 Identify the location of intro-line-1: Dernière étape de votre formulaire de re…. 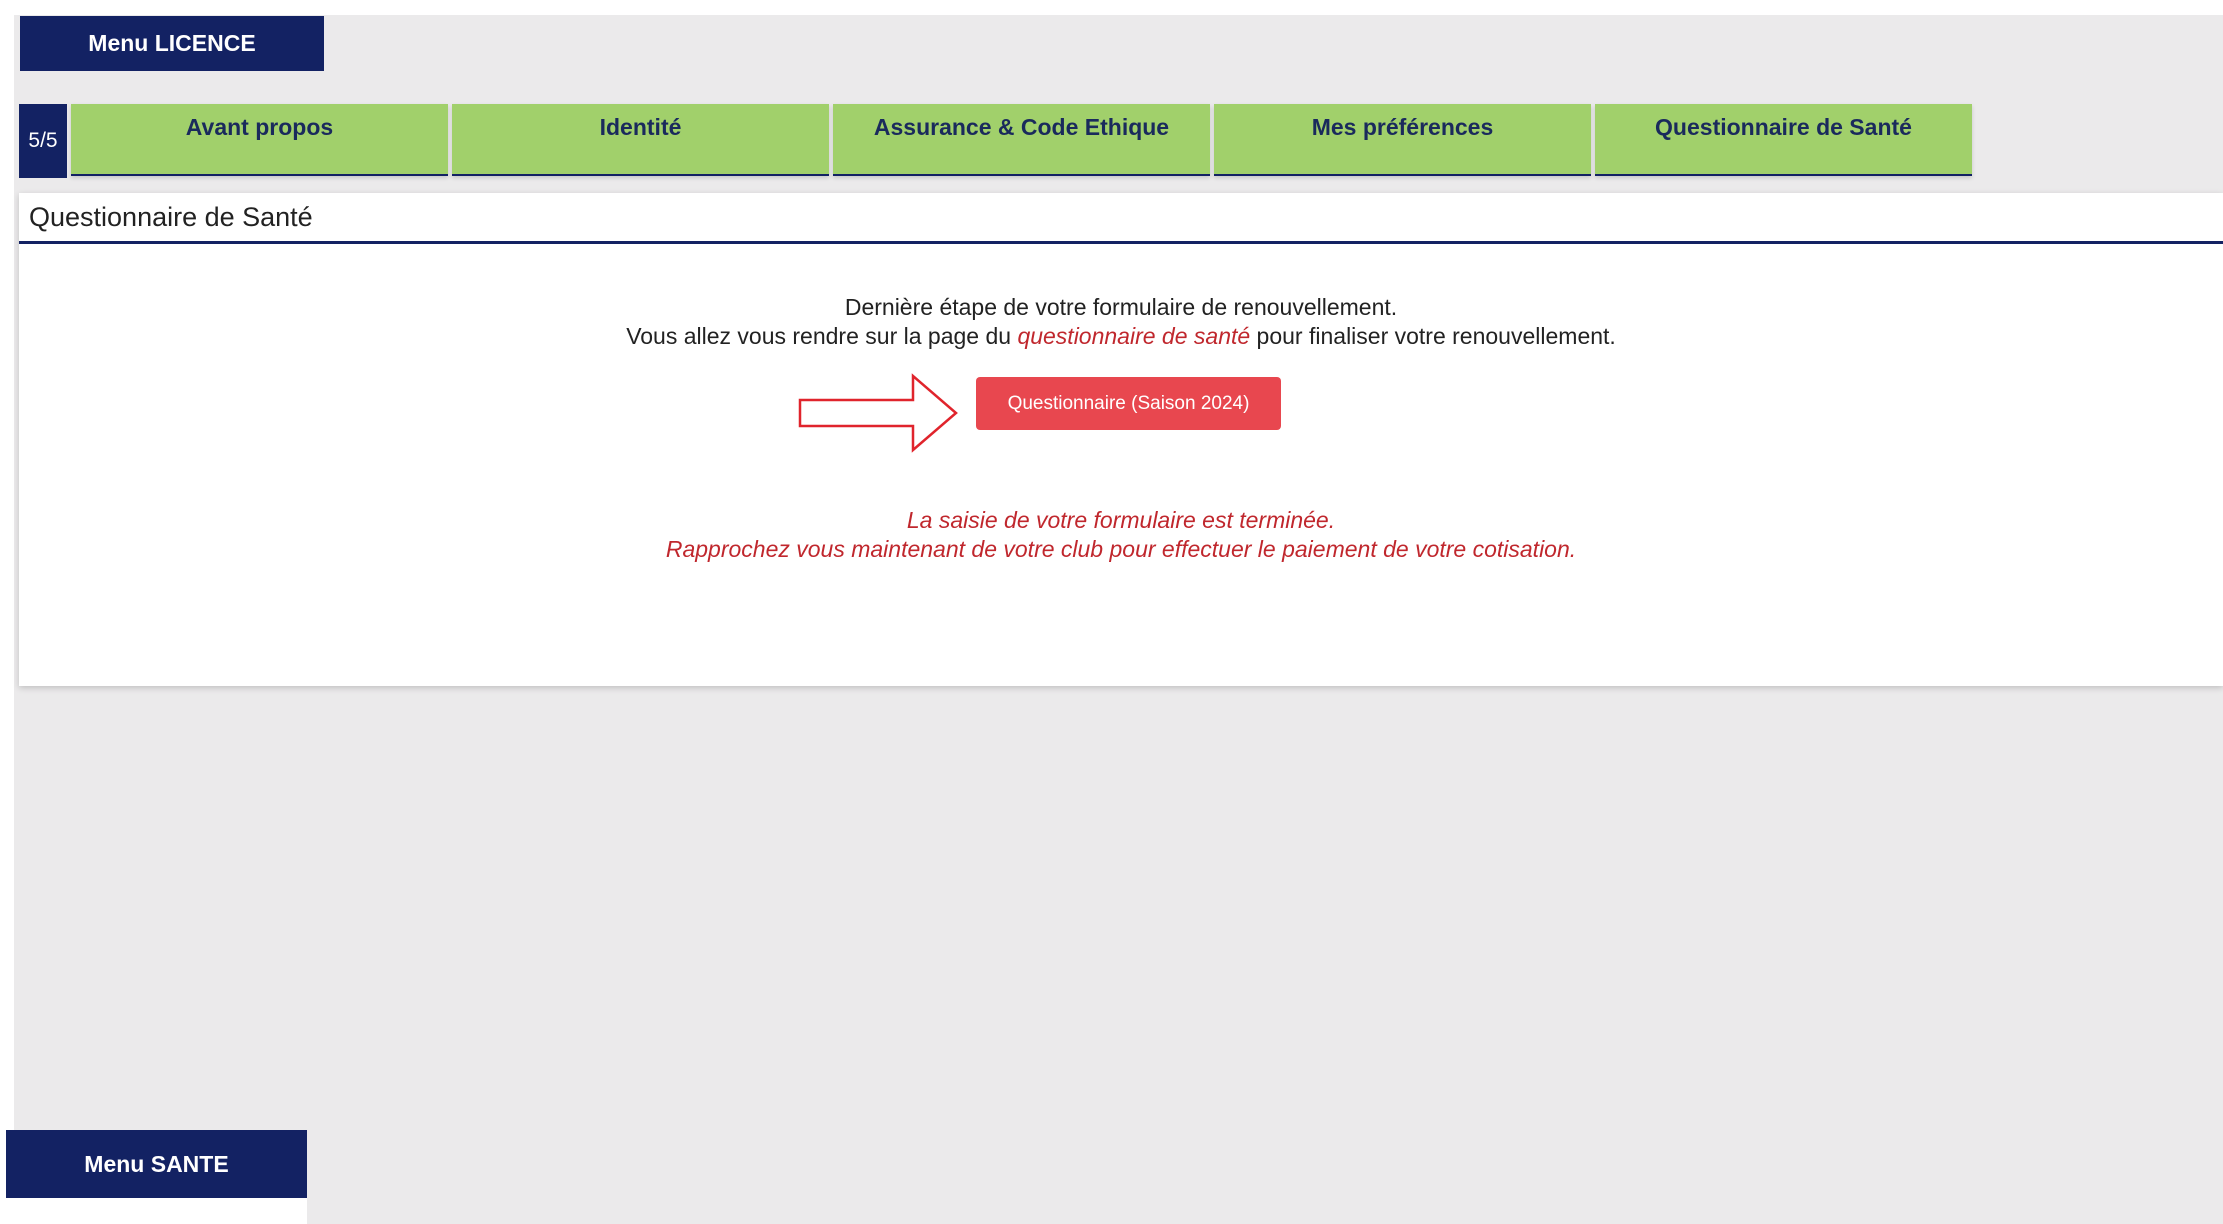
(1121, 307).